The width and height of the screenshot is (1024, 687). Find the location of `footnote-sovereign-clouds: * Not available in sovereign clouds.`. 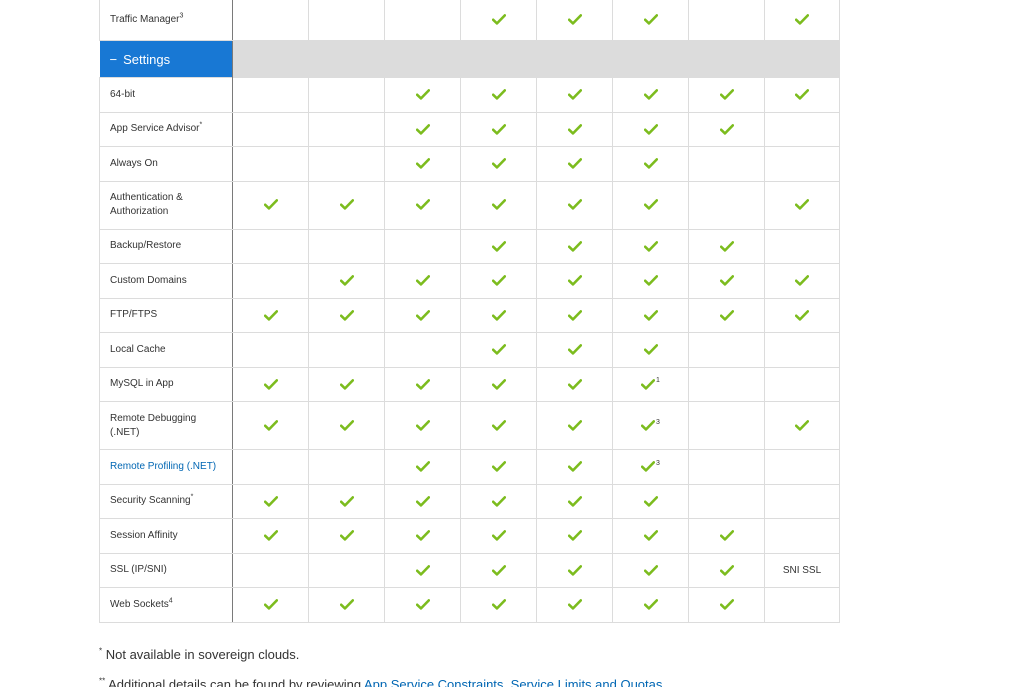

footnote-sovereign-clouds: * Not available in sovereign clouds. is located at coordinates (380, 660).